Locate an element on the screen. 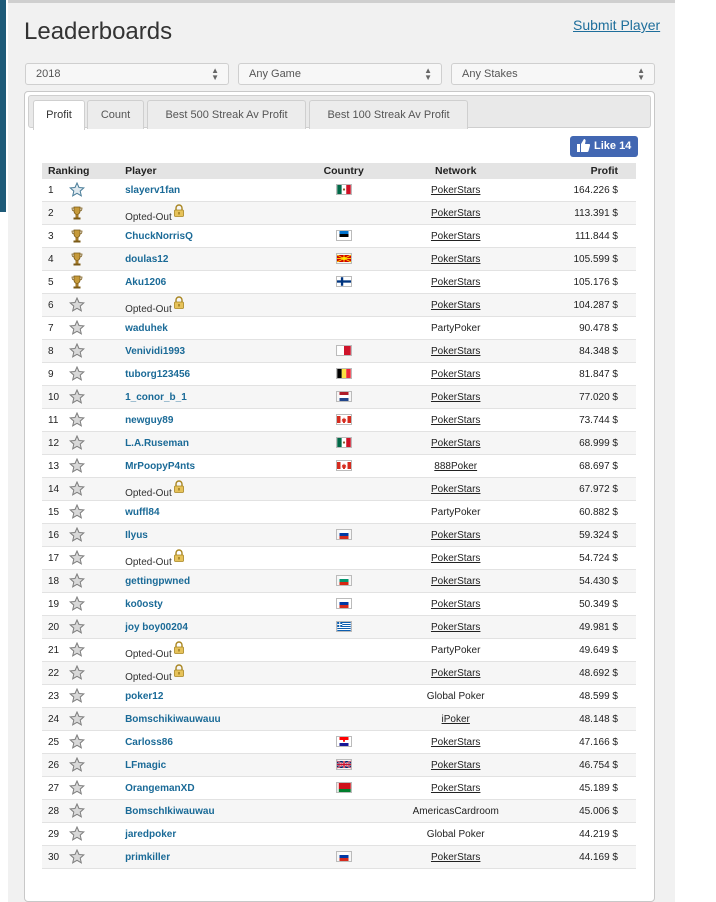  player-link: BomschIkiwauwau is located at coordinates (169, 811).